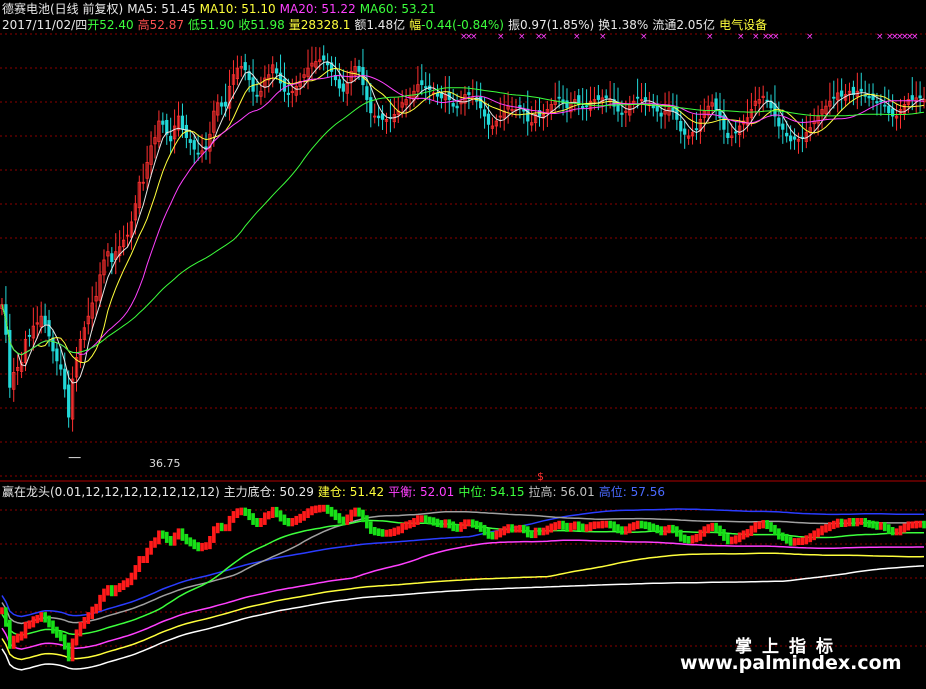  What do you see at coordinates (743, 25) in the screenshot?
I see `sector-label: 电气设备` at bounding box center [743, 25].